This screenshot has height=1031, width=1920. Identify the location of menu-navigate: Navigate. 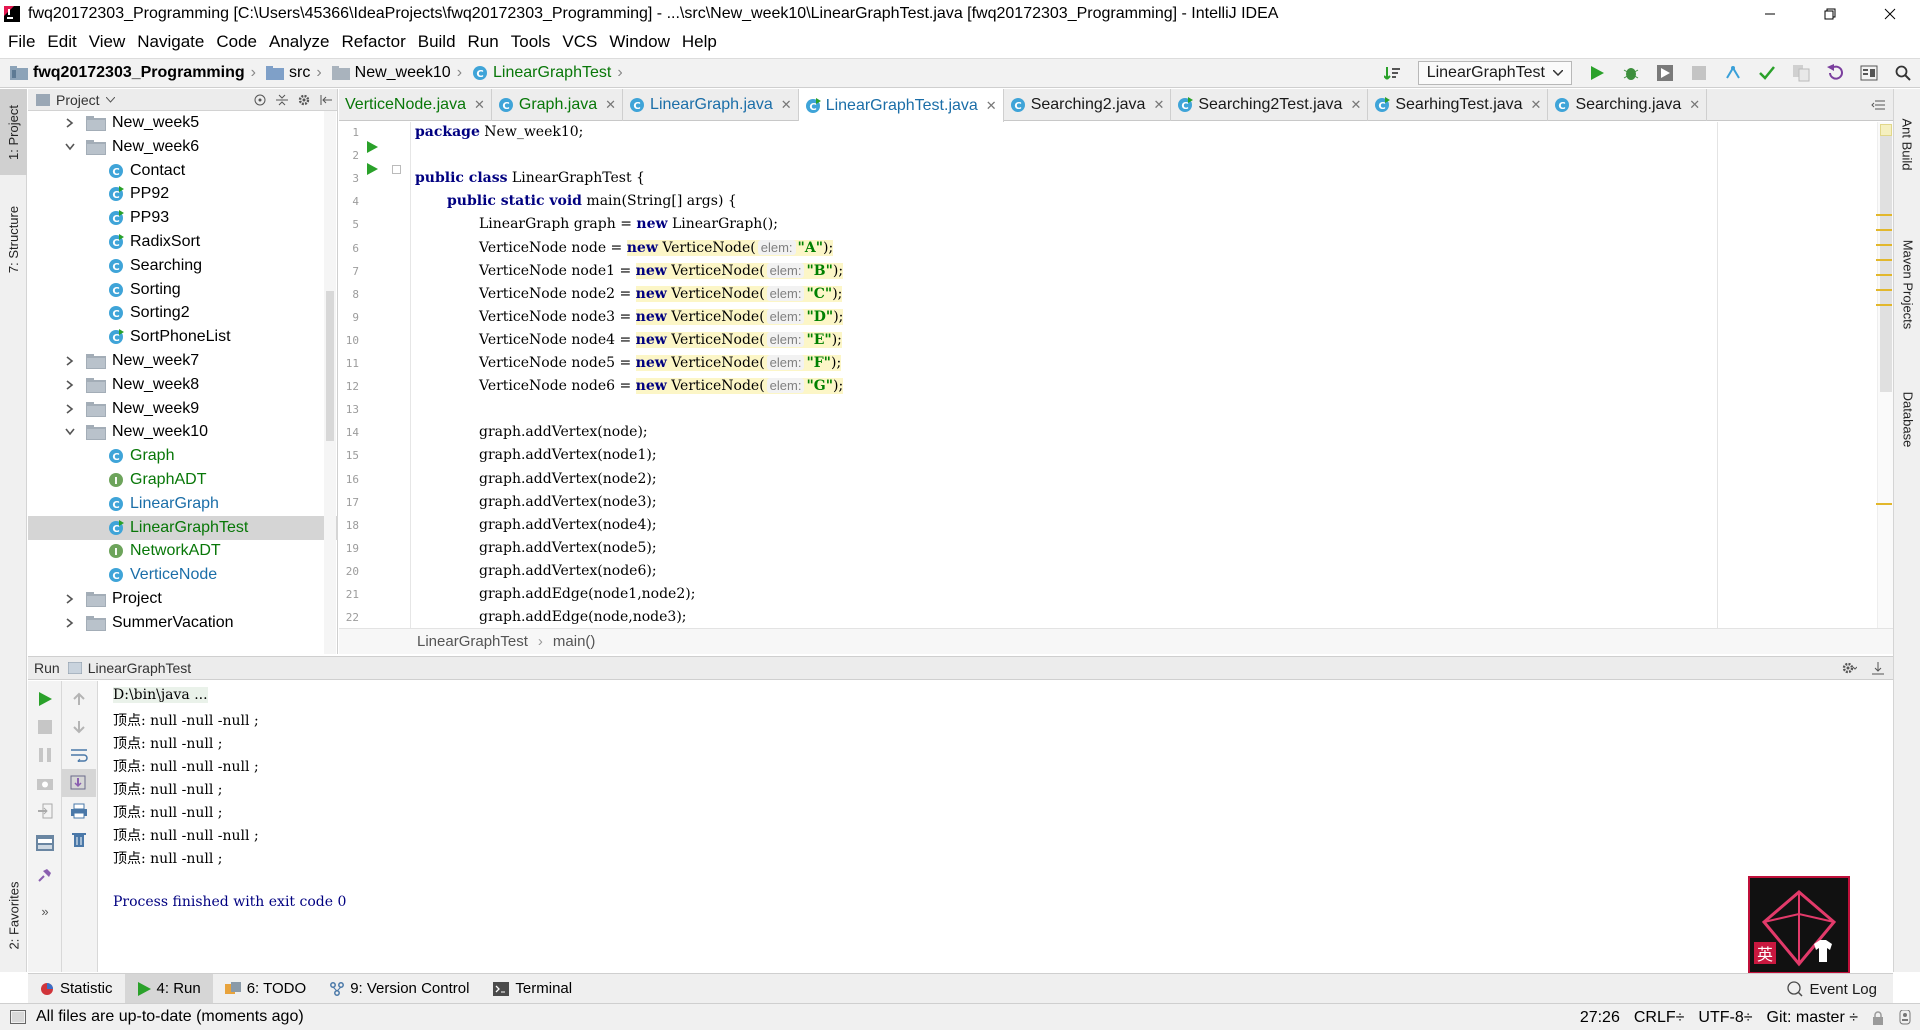
(170, 42).